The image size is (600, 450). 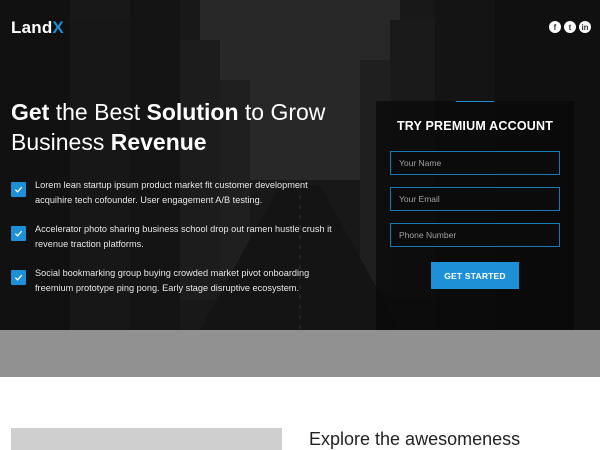 I want to click on gray-band, so click(x=300, y=353).